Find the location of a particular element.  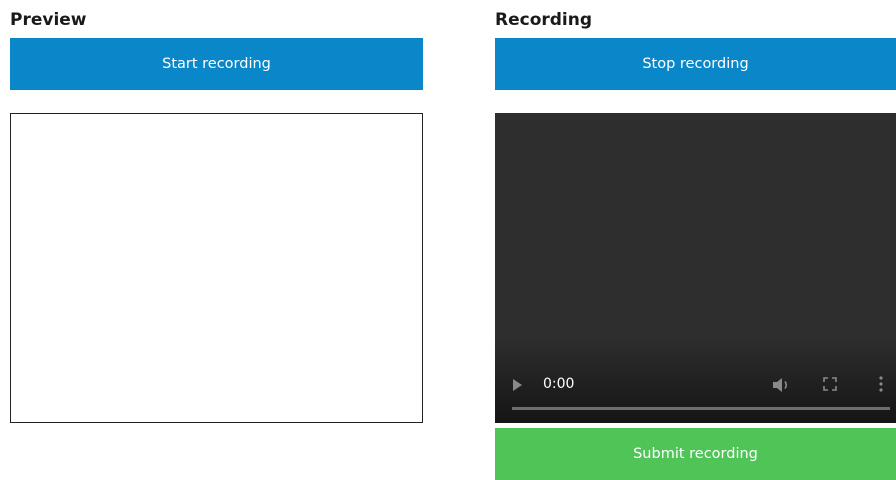

video-controls: 0:00 is located at coordinates (695, 392).